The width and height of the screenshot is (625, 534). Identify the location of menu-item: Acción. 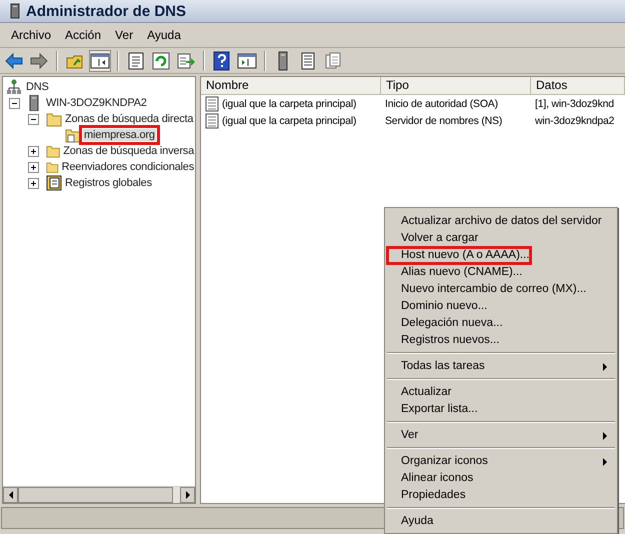
(83, 35).